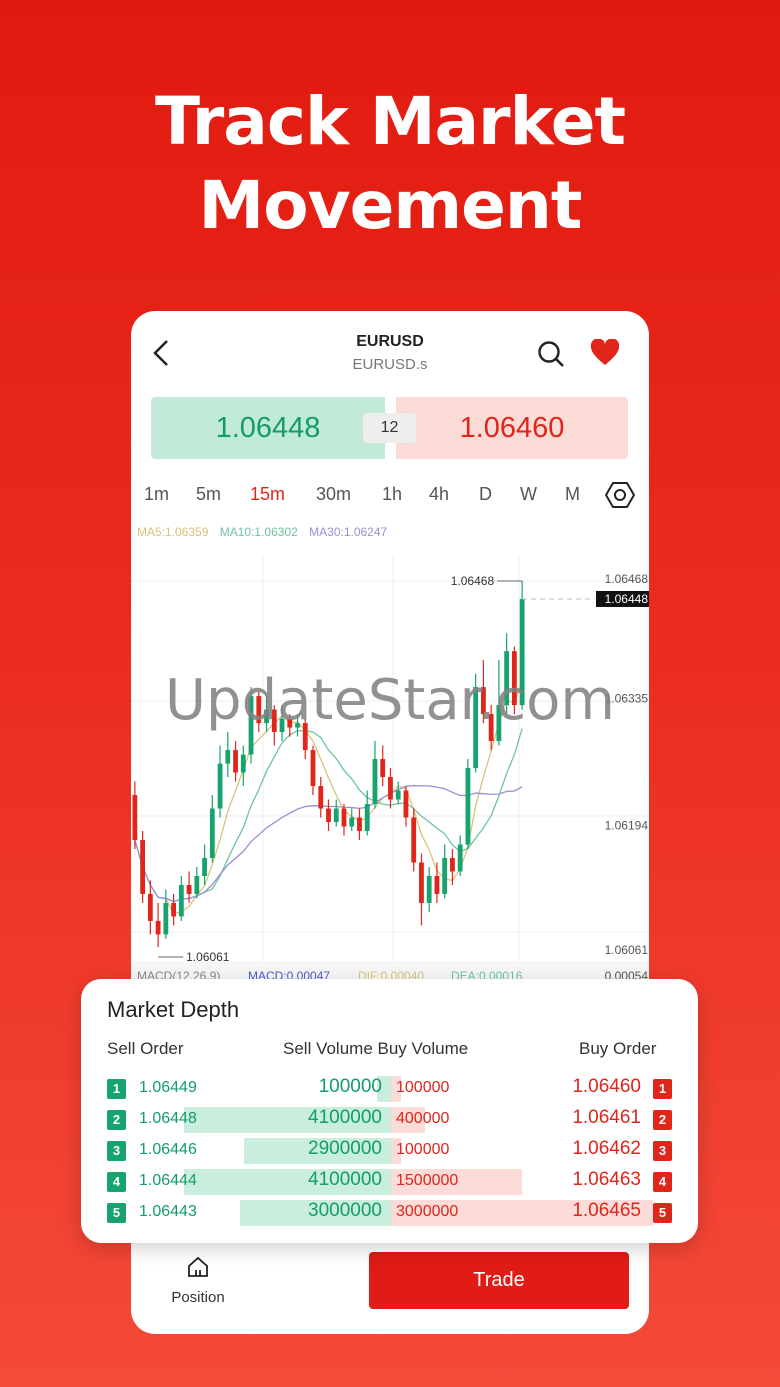 The height and width of the screenshot is (1387, 780). What do you see at coordinates (662, 1120) in the screenshot?
I see `buy-level-badge: 2` at bounding box center [662, 1120].